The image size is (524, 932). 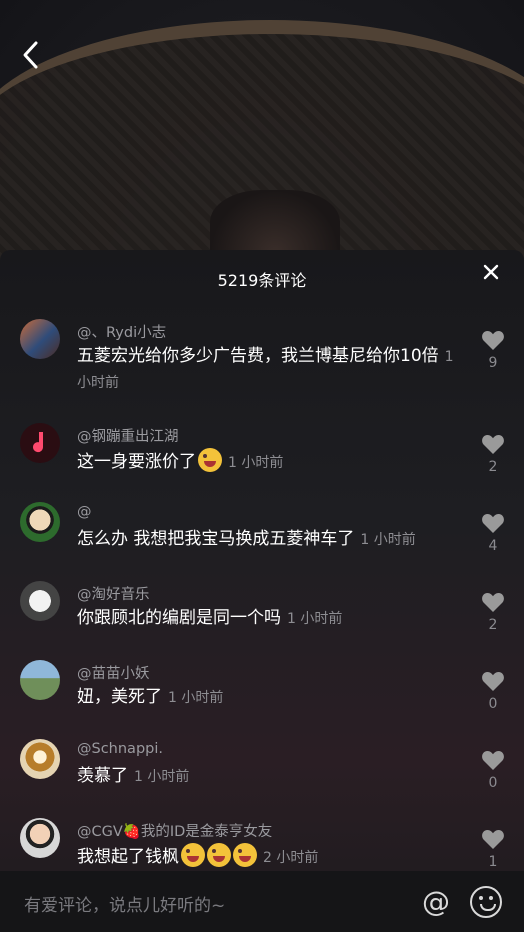 What do you see at coordinates (128, 857) in the screenshot?
I see `comment-body: 我想起了钱枫` at bounding box center [128, 857].